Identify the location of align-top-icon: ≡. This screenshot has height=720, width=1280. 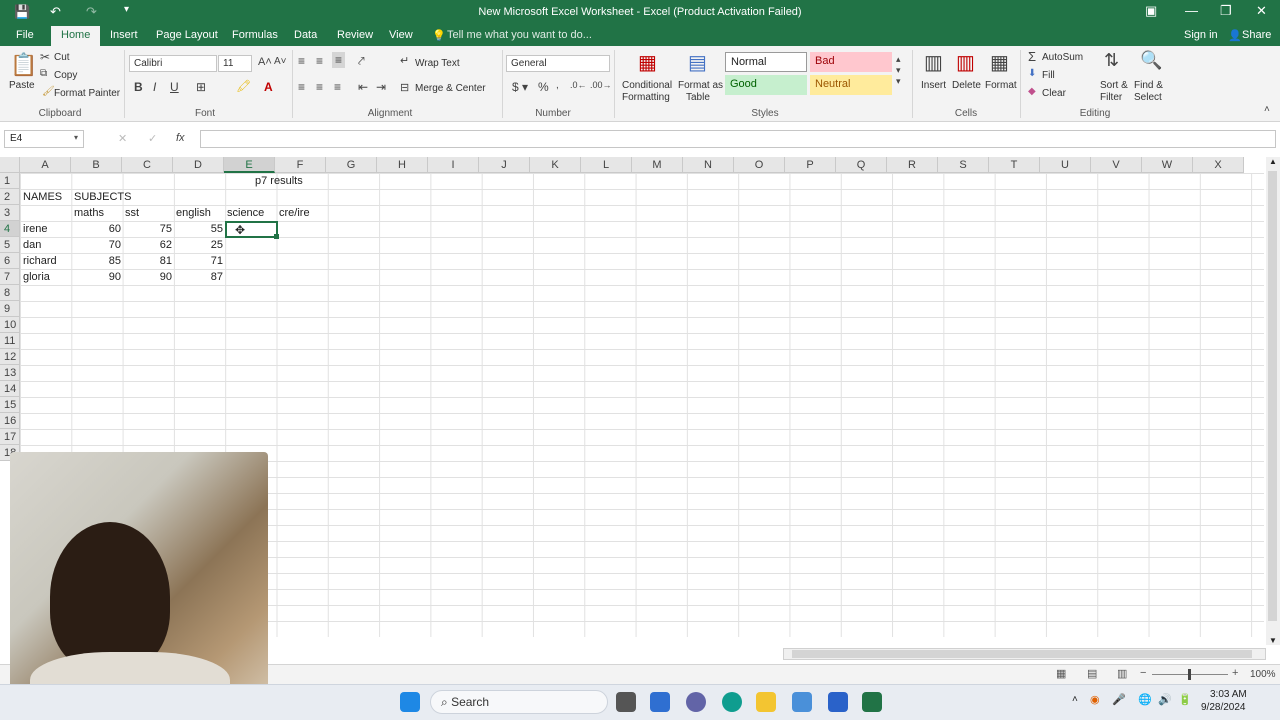
(301, 61).